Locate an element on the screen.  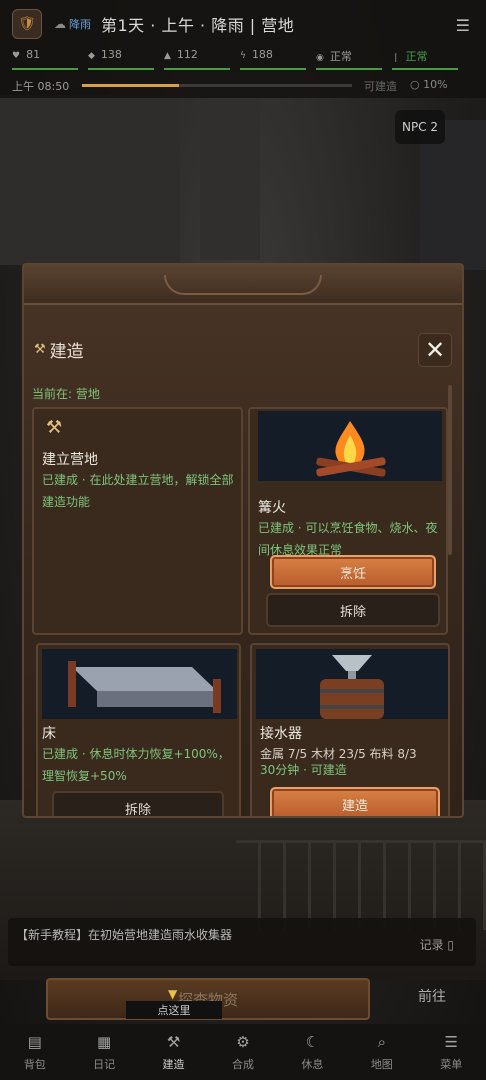
rest-icon: ☾ is located at coordinates (312, 1041).